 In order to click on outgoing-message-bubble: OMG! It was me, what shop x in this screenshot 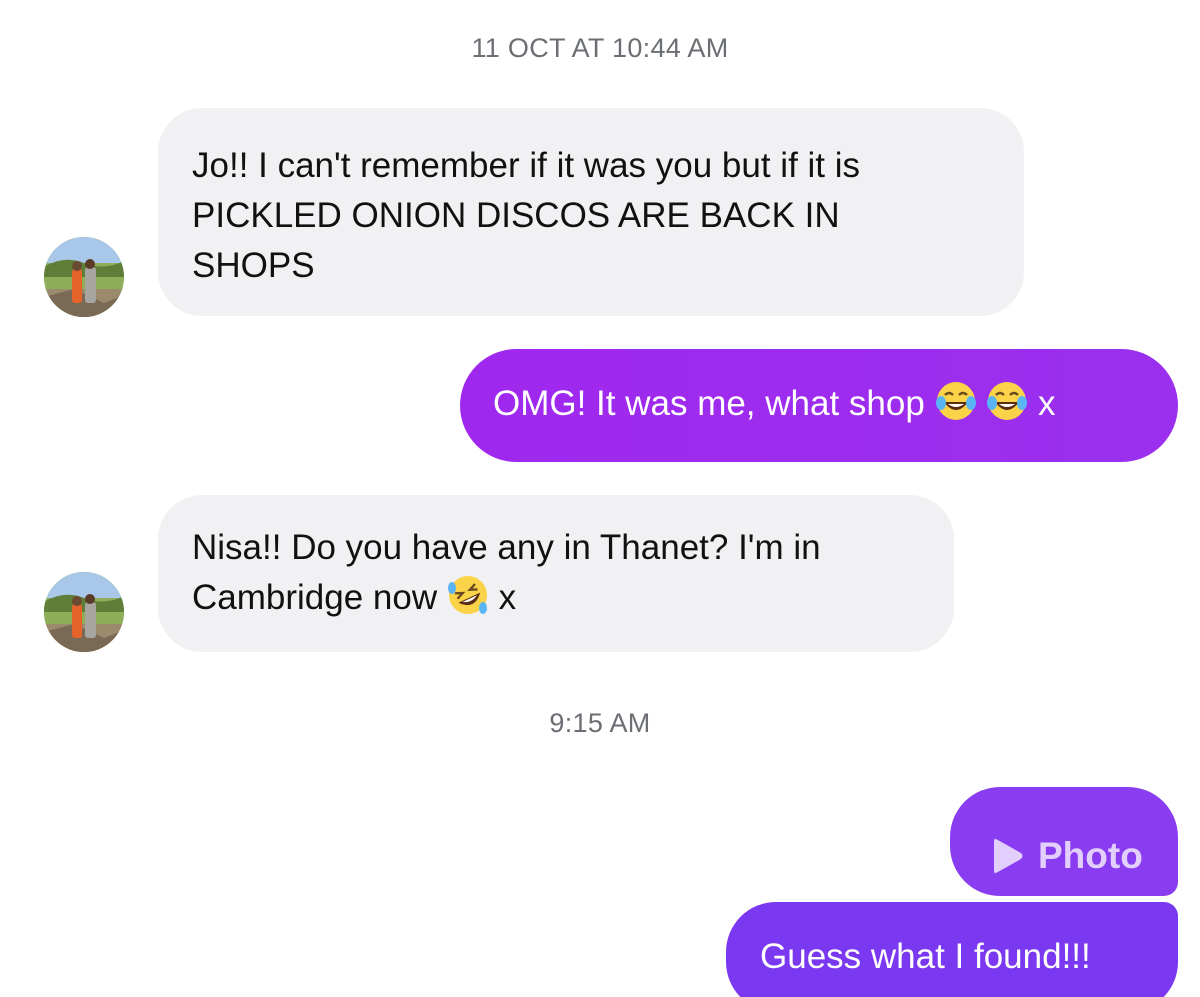, I will do `click(819, 405)`.